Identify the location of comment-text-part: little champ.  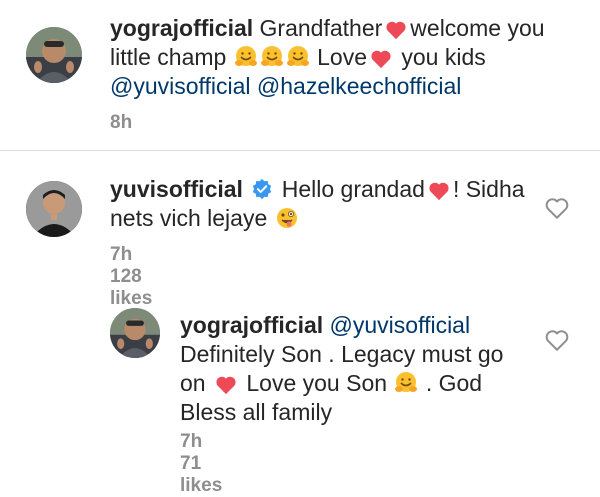
(168, 57).